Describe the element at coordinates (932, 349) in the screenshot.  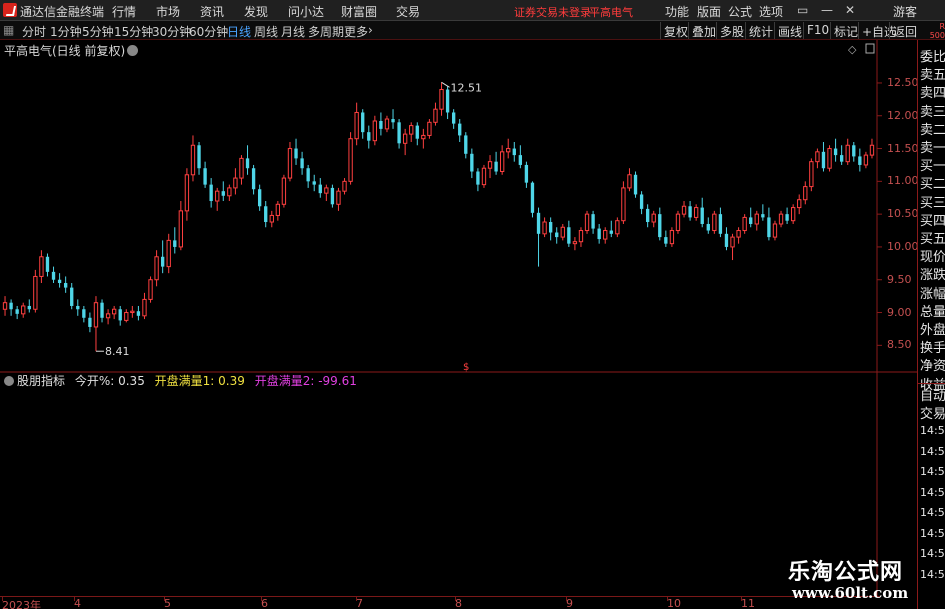
I see `side-field-label: 换手` at that location.